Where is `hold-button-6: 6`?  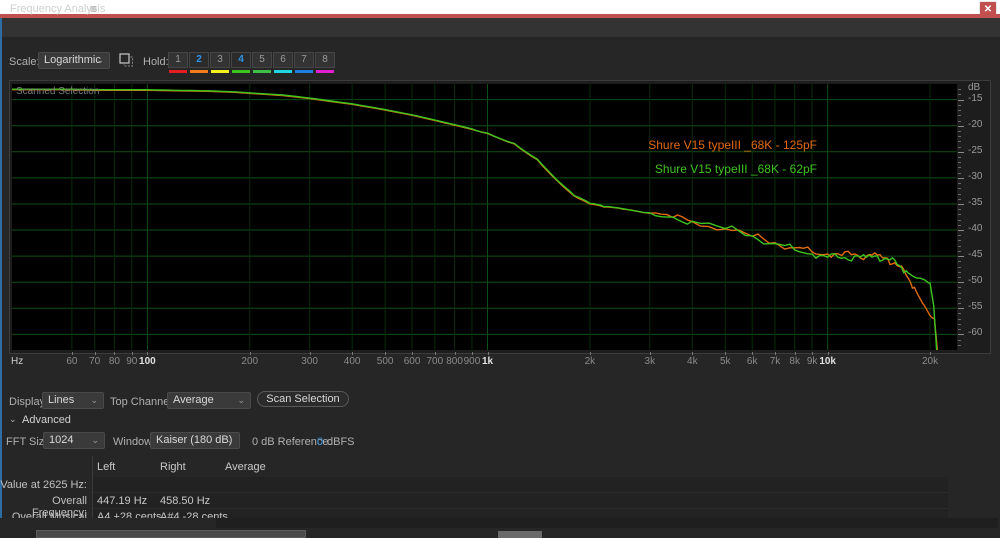 hold-button-6: 6 is located at coordinates (283, 62).